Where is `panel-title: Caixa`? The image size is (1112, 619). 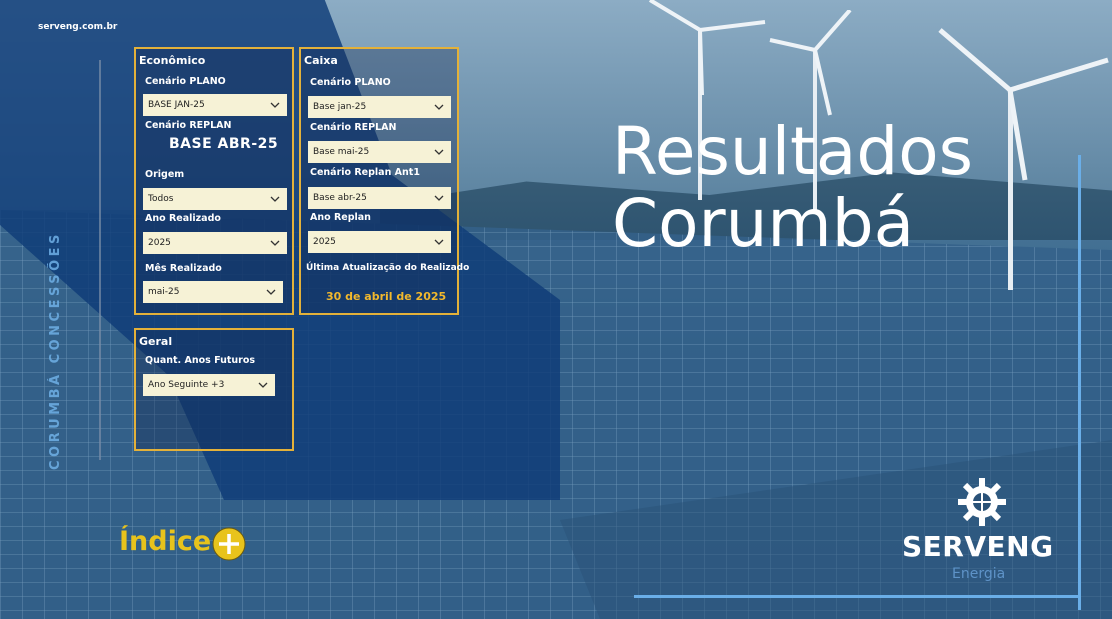 panel-title: Caixa is located at coordinates (321, 60).